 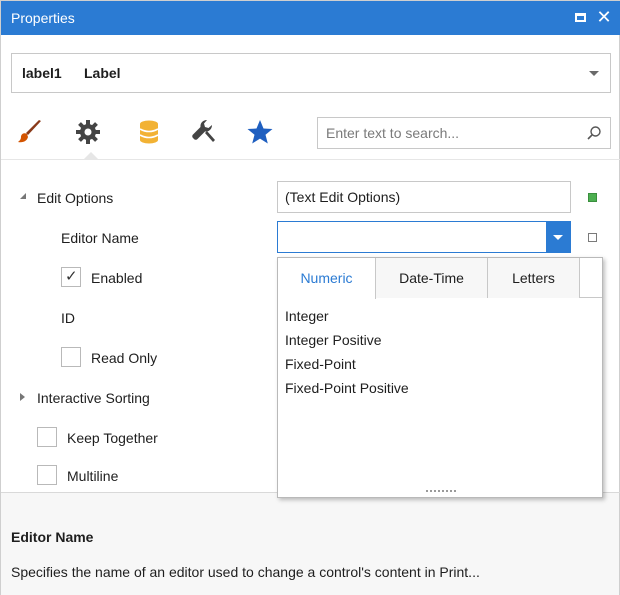 I want to click on multiline-checkbox, so click(x=47, y=475).